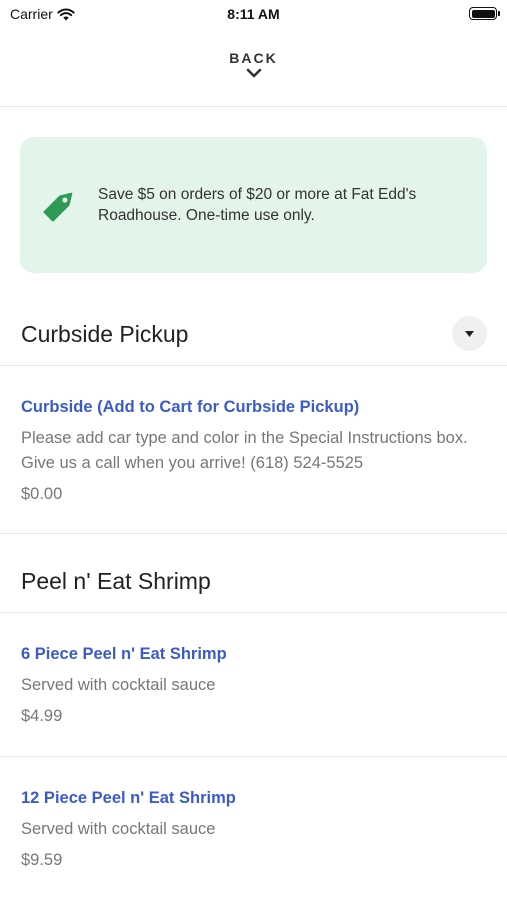 The height and width of the screenshot is (900, 507). What do you see at coordinates (253, 58) in the screenshot?
I see `back-label: BACK` at bounding box center [253, 58].